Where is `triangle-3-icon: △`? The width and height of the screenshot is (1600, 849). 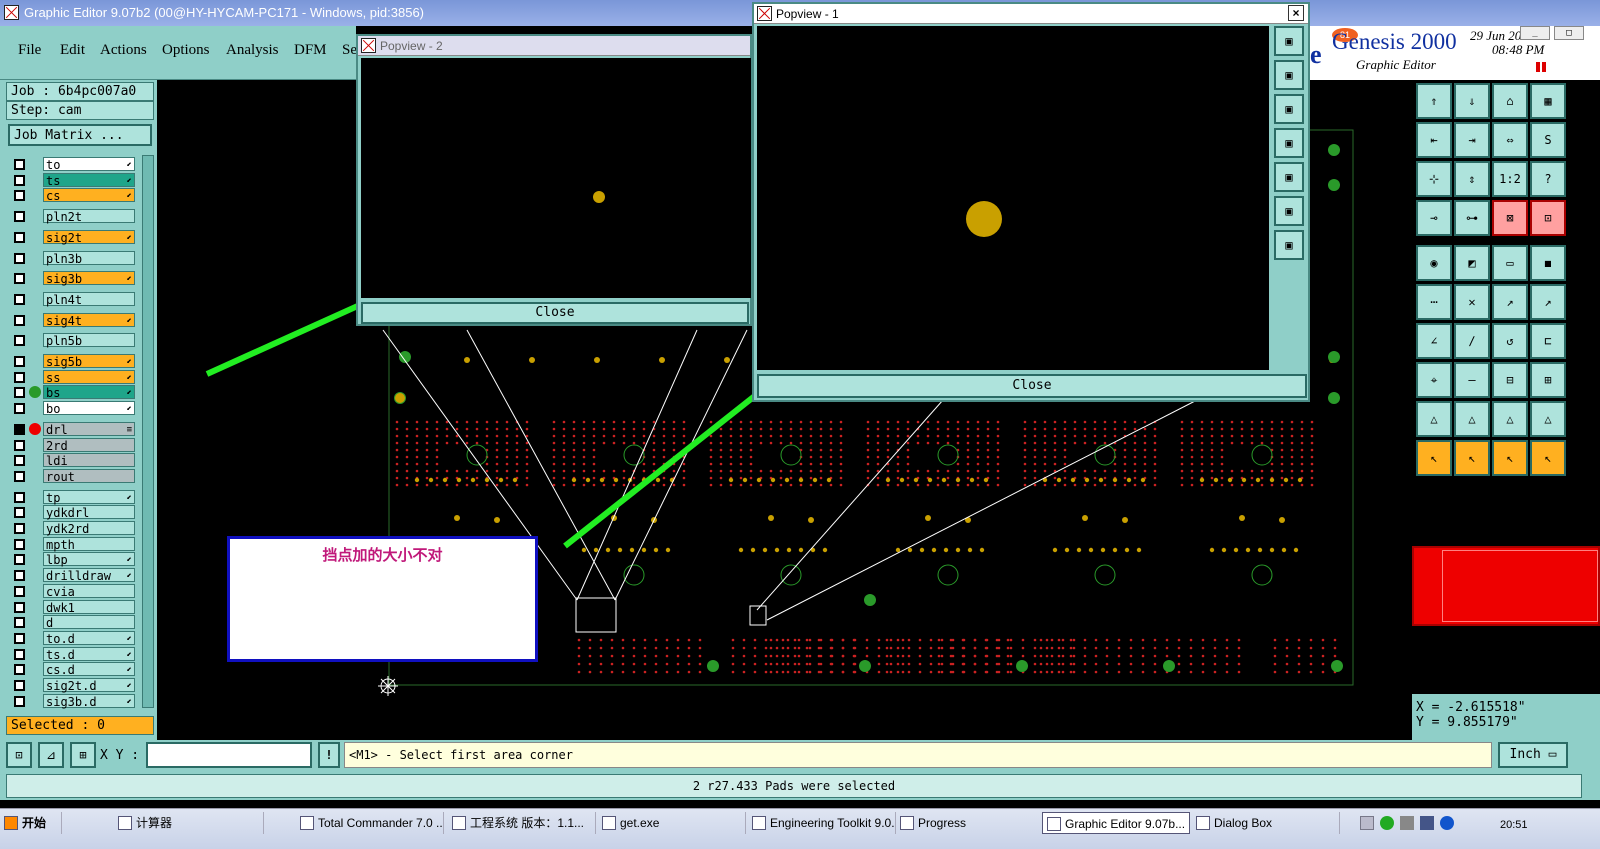
triangle-3-icon: △ is located at coordinates (1510, 419).